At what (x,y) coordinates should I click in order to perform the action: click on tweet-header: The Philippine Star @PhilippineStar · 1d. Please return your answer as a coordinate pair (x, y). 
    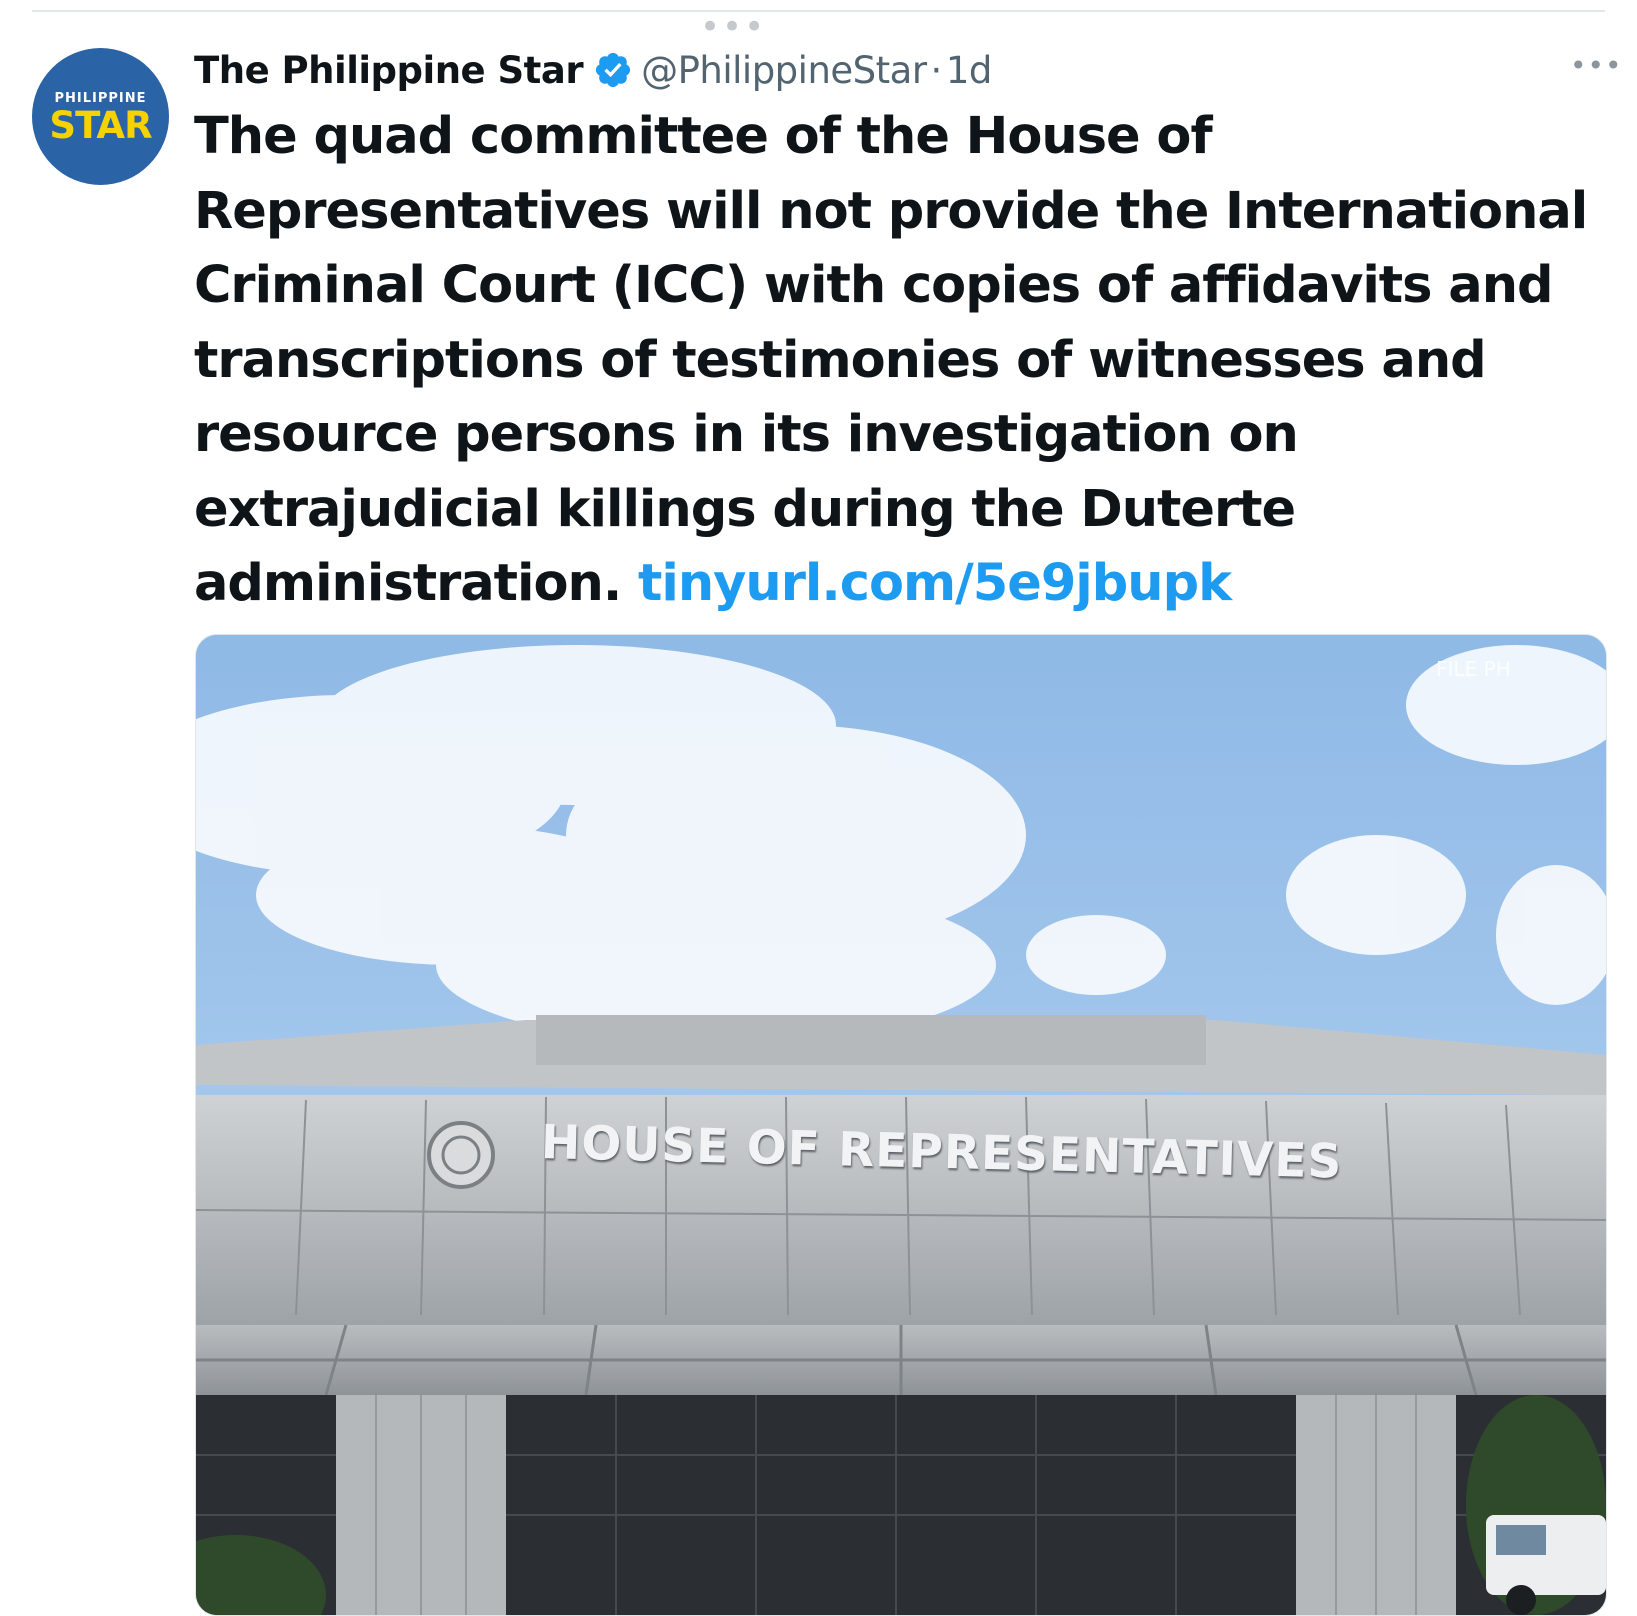
    Looking at the image, I should click on (593, 70).